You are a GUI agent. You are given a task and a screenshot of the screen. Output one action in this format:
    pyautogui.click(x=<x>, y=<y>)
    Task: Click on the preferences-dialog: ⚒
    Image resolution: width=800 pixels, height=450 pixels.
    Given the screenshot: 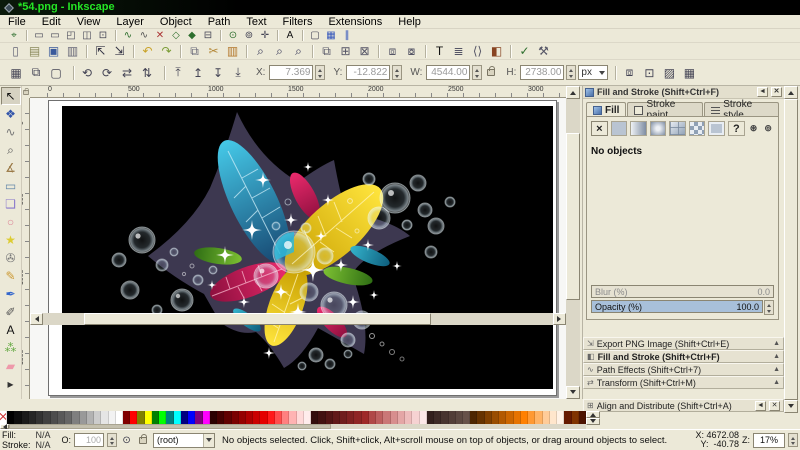 What is the action you would take?
    pyautogui.click(x=543, y=51)
    